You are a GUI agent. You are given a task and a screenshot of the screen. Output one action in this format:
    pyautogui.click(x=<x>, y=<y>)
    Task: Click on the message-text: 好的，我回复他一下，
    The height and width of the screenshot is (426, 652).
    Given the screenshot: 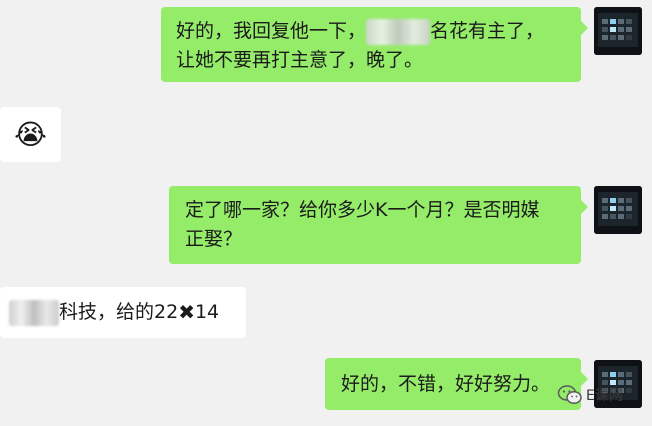 What is the action you would take?
    pyautogui.click(x=271, y=31)
    